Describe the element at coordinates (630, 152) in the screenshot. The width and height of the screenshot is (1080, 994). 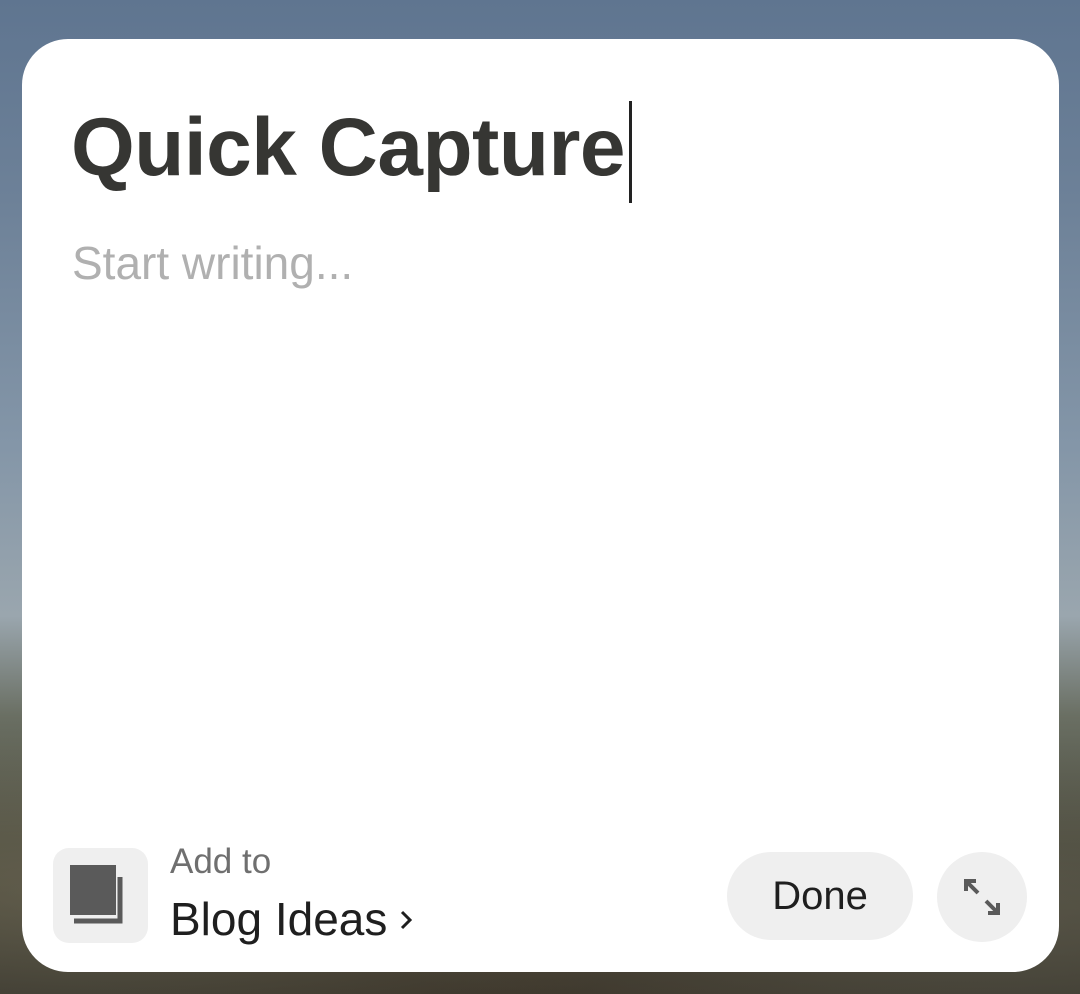
I see `text-cursor` at that location.